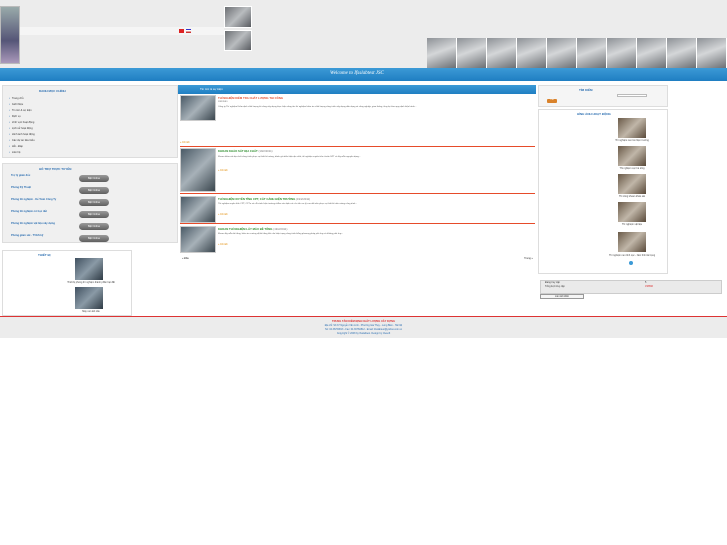 The image size is (727, 545). I want to click on main-menu-title: DANH MỤC CHÍNH, so click(52, 91).